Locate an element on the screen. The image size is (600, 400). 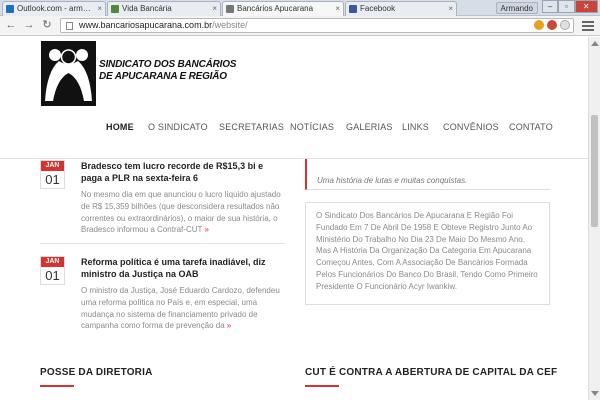
close-window-button: ✕ is located at coordinates (586, 6).